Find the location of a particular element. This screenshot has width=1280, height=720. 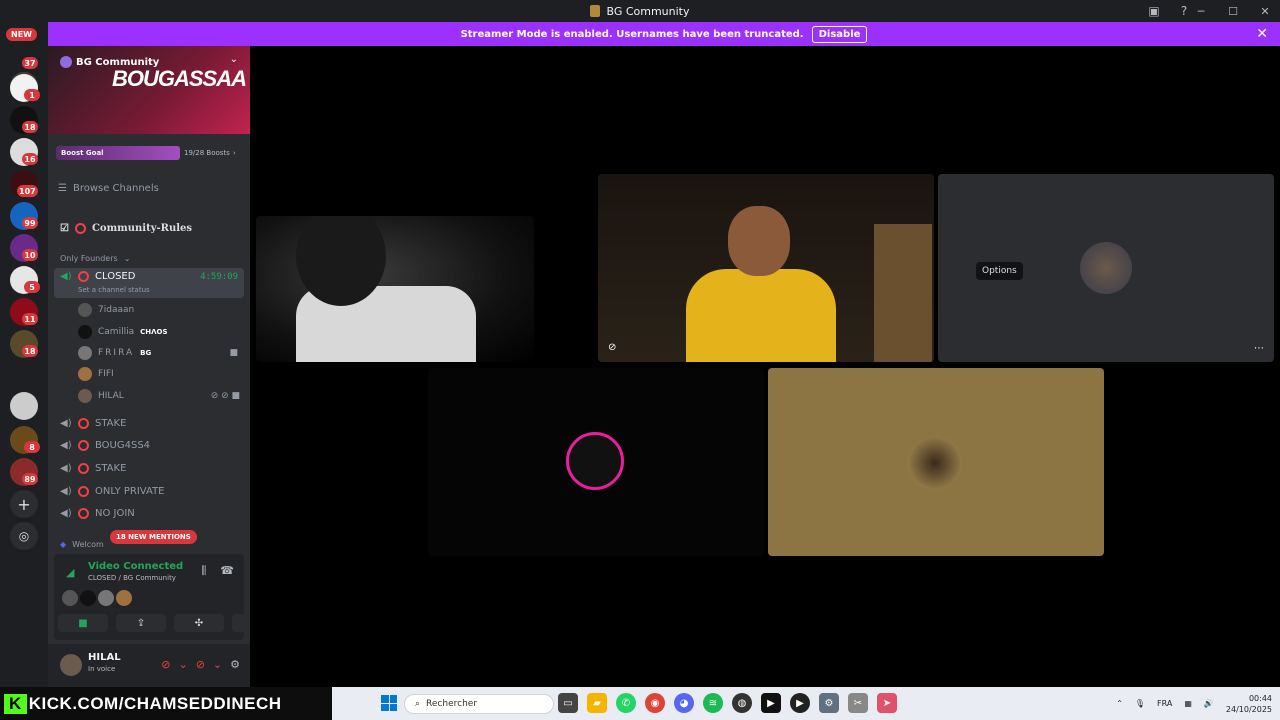

spotify-icon: ≋ is located at coordinates (713, 703).